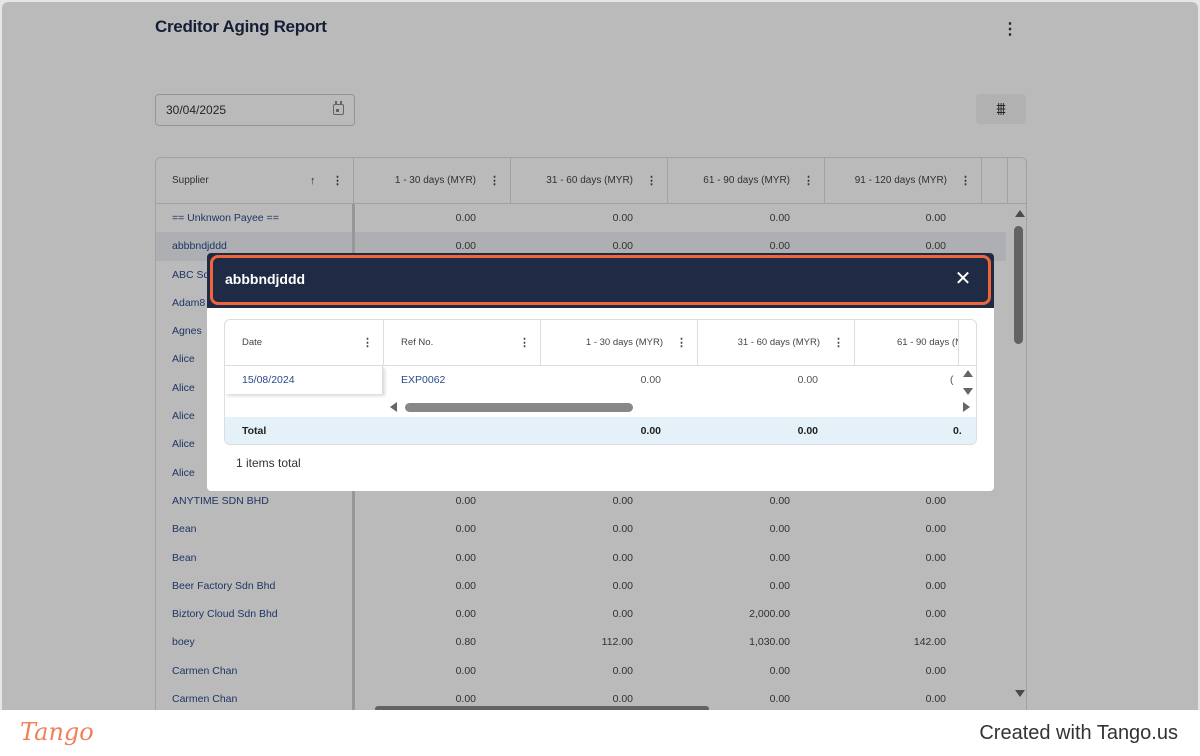 Image resolution: width=1200 pixels, height=756 pixels. I want to click on table-row: 15/08/2024 EXP0062 0.00 0.00 (, so click(600, 380).